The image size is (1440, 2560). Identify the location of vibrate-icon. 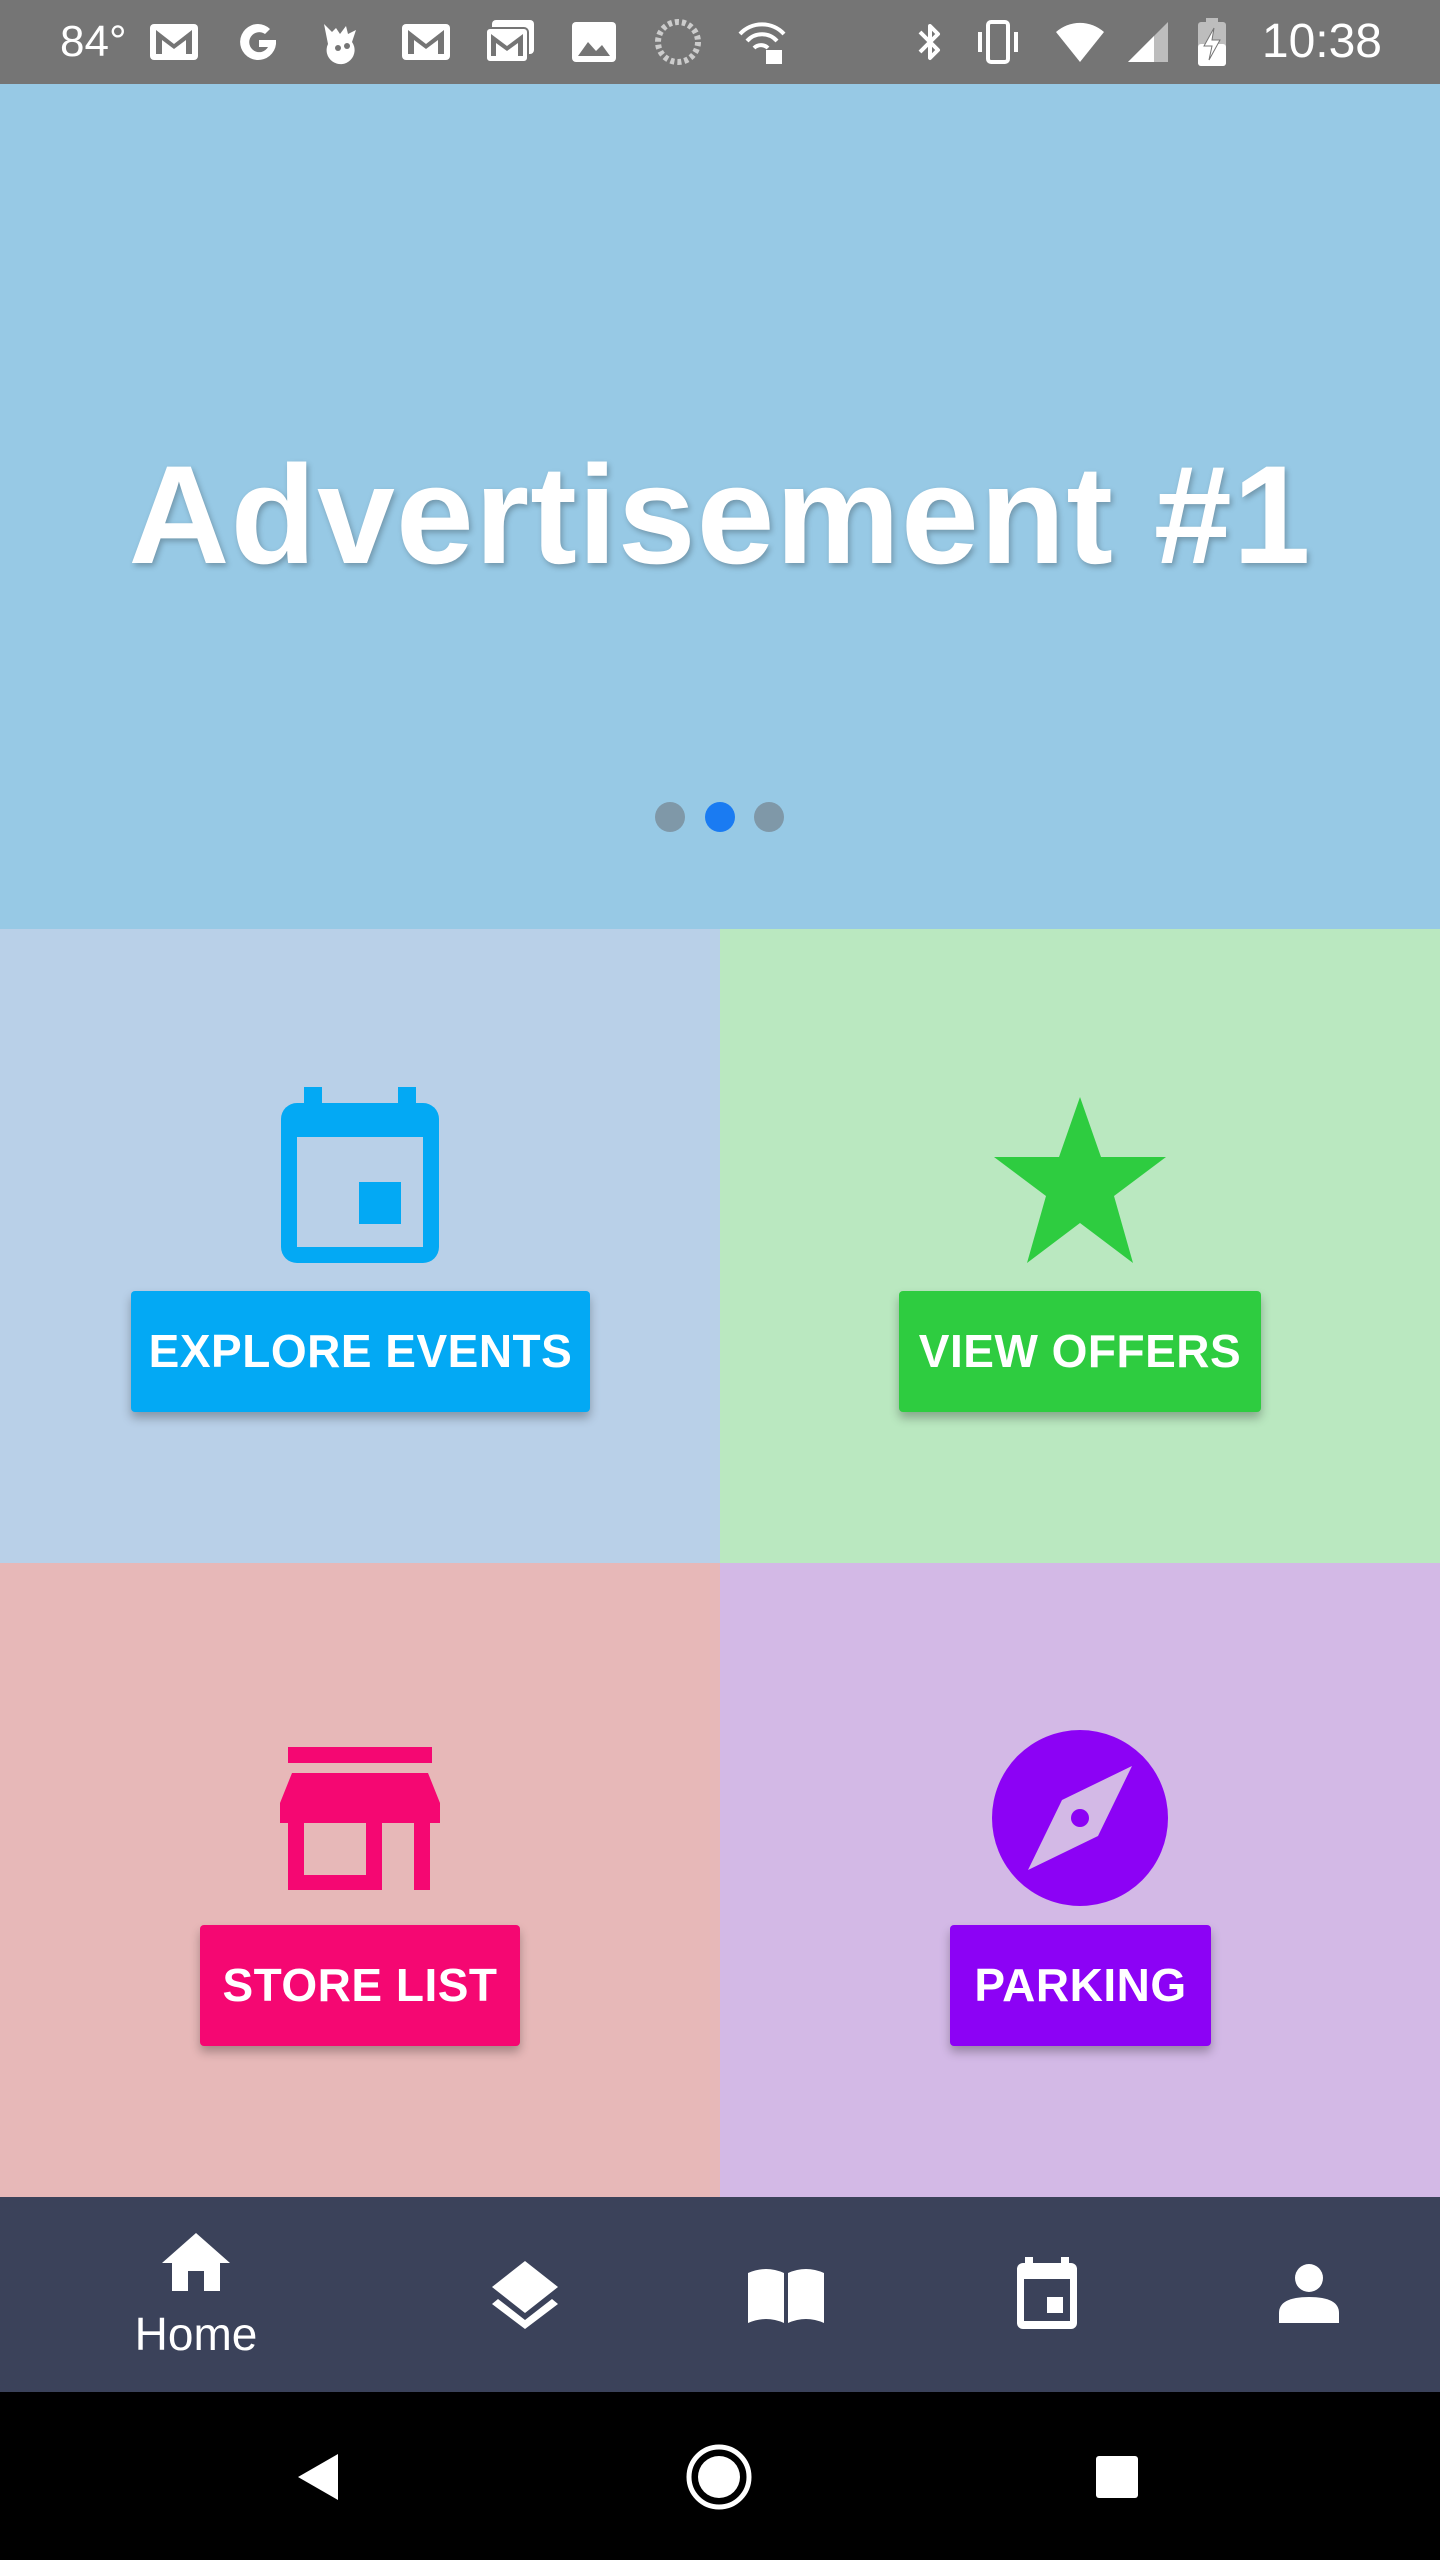
(998, 42).